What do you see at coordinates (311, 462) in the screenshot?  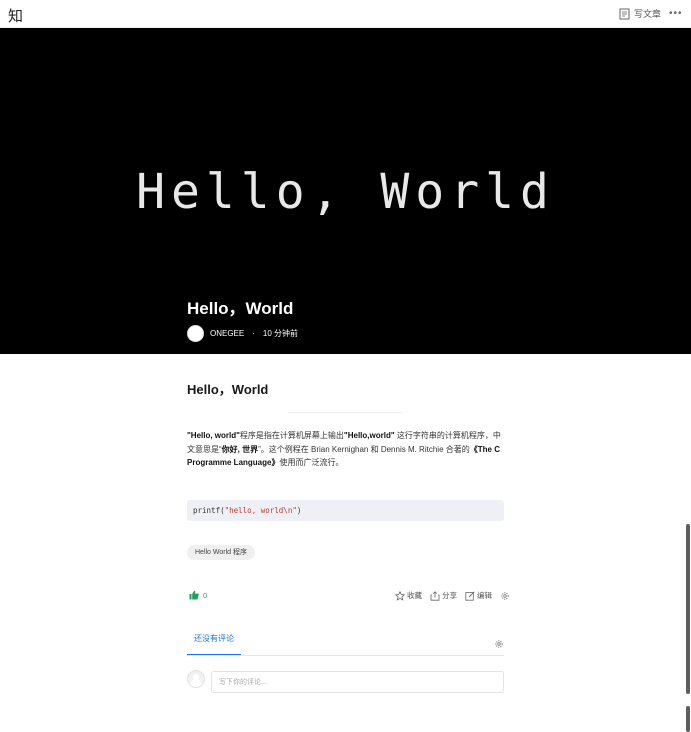 I see `para-text-4: 使用而广泛流行。` at bounding box center [311, 462].